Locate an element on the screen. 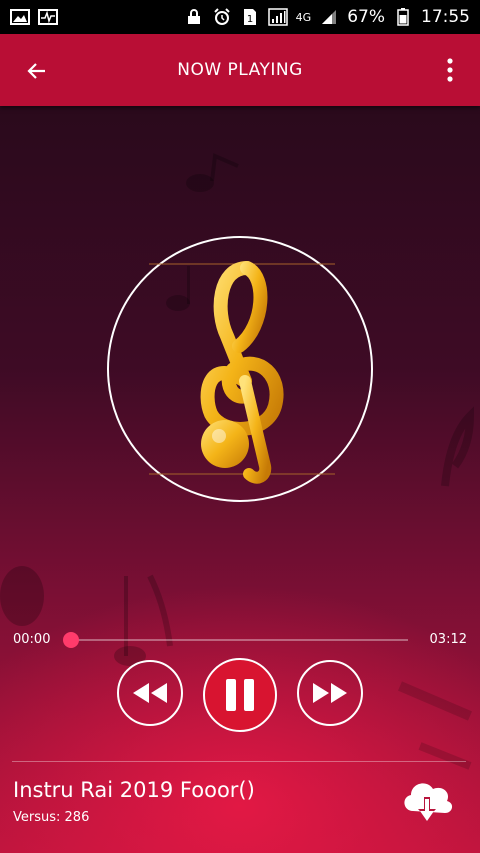 The image size is (480, 853). fast-forward-icon is located at coordinates (330, 693).